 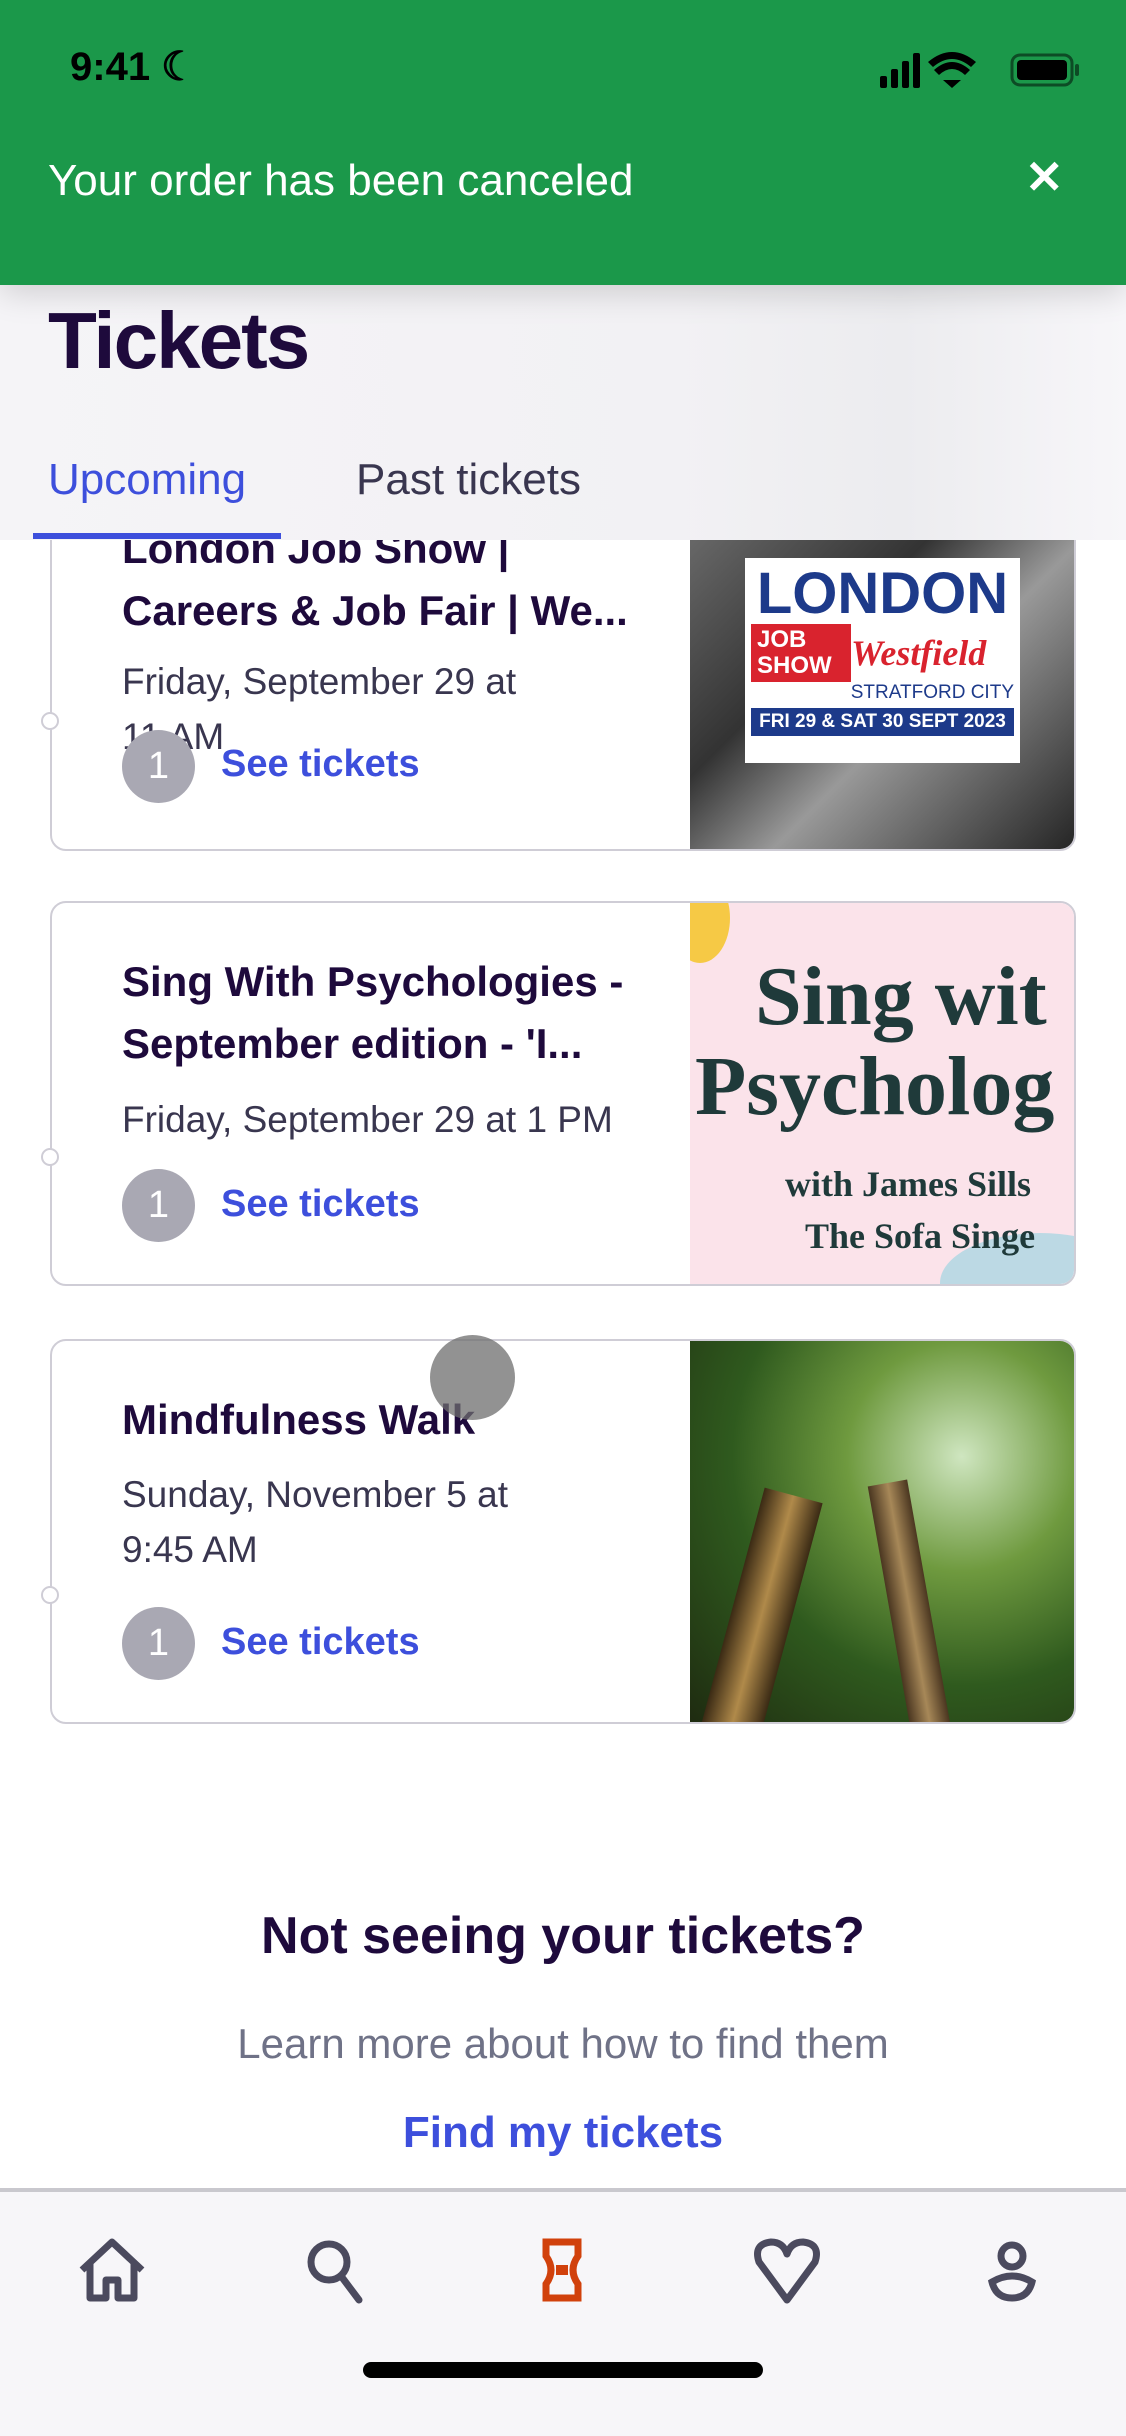 I want to click on help-heading: Not seeing your tickets?, so click(x=563, y=1936).